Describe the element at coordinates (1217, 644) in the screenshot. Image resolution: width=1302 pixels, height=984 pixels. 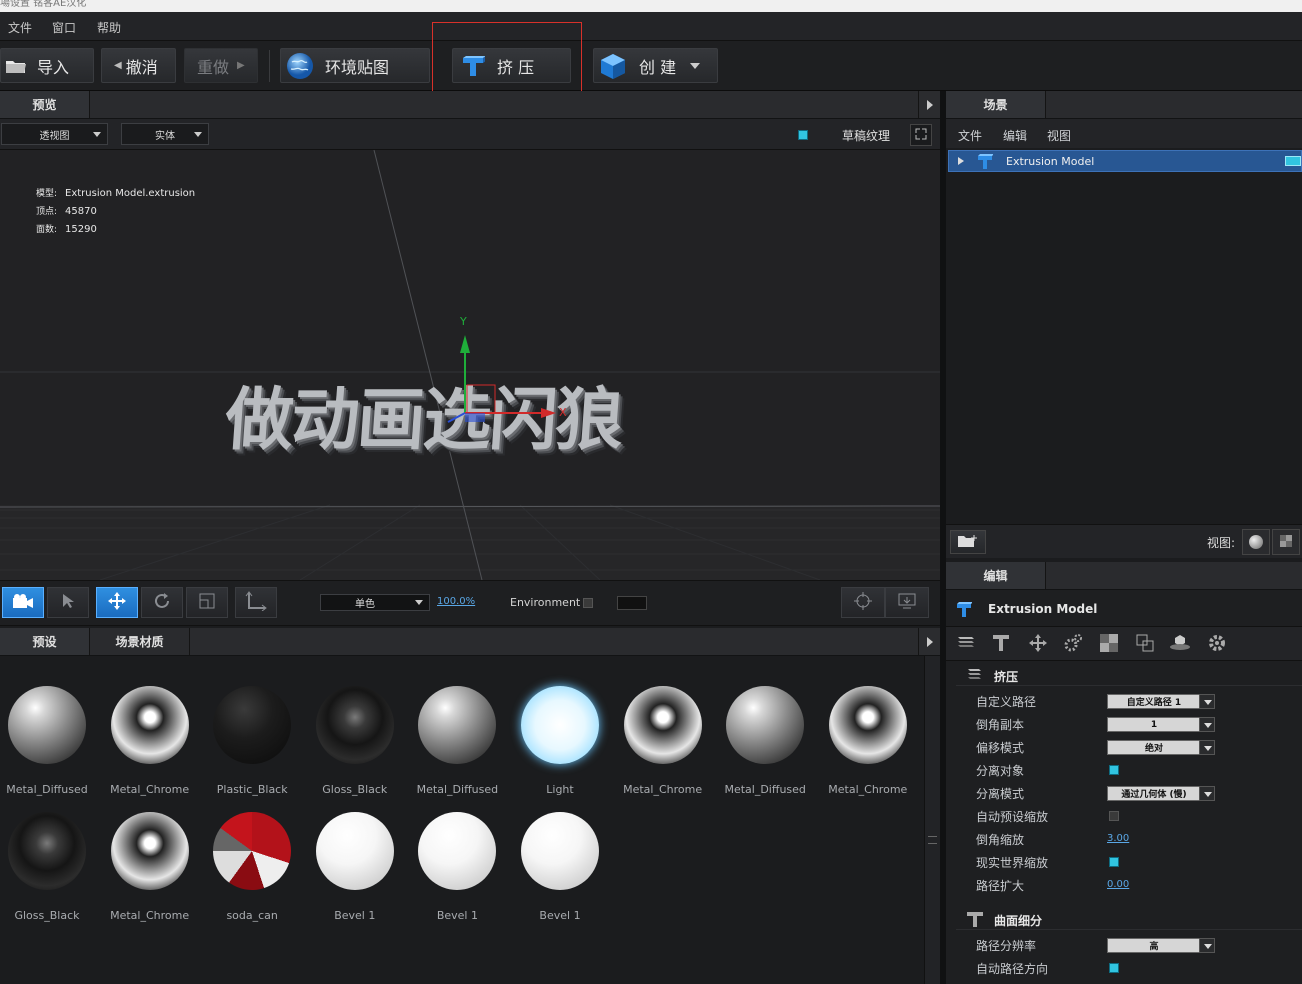
I see `settings-props-tab` at that location.